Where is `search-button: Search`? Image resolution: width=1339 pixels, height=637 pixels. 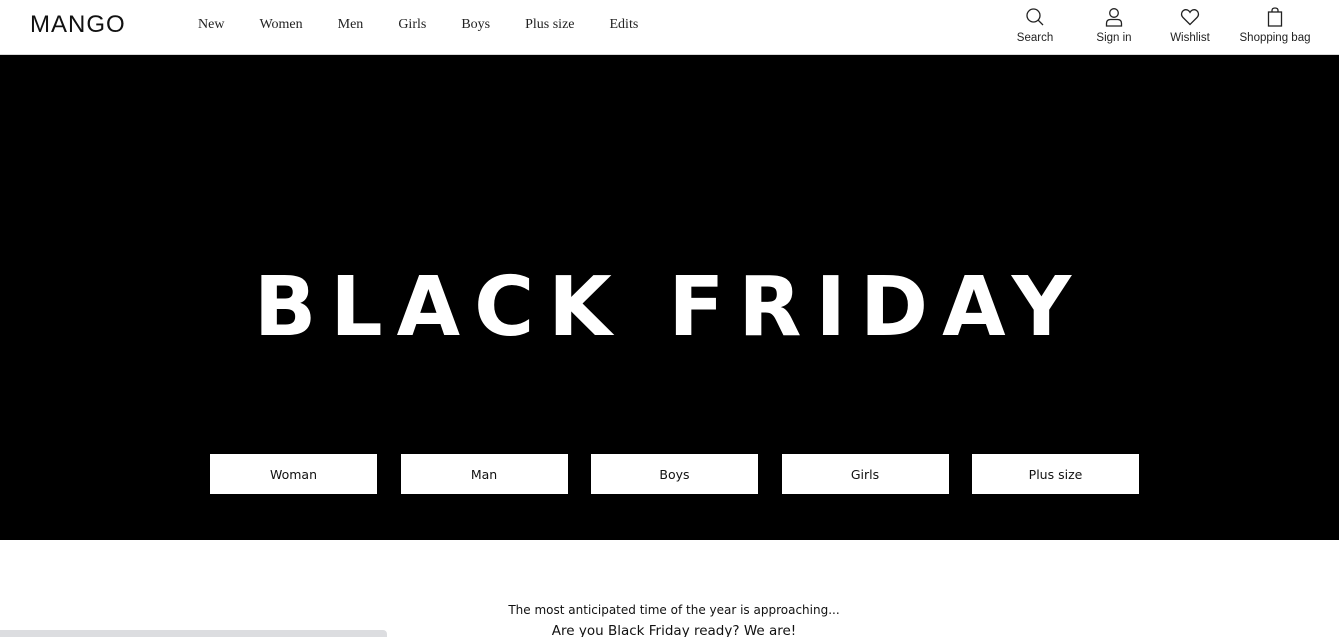 search-button: Search is located at coordinates (1035, 25).